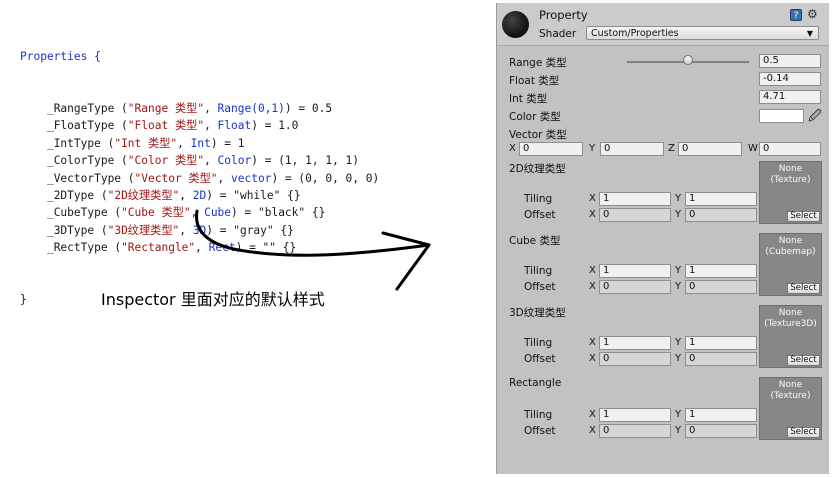 Image resolution: width=832 pixels, height=478 pixels. I want to click on gear-icon: ⚙, so click(812, 14).